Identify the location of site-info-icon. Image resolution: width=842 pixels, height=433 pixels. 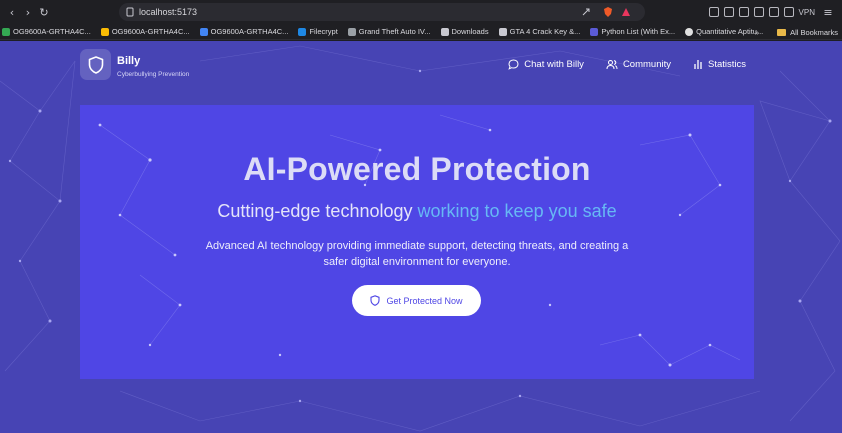
(130, 12).